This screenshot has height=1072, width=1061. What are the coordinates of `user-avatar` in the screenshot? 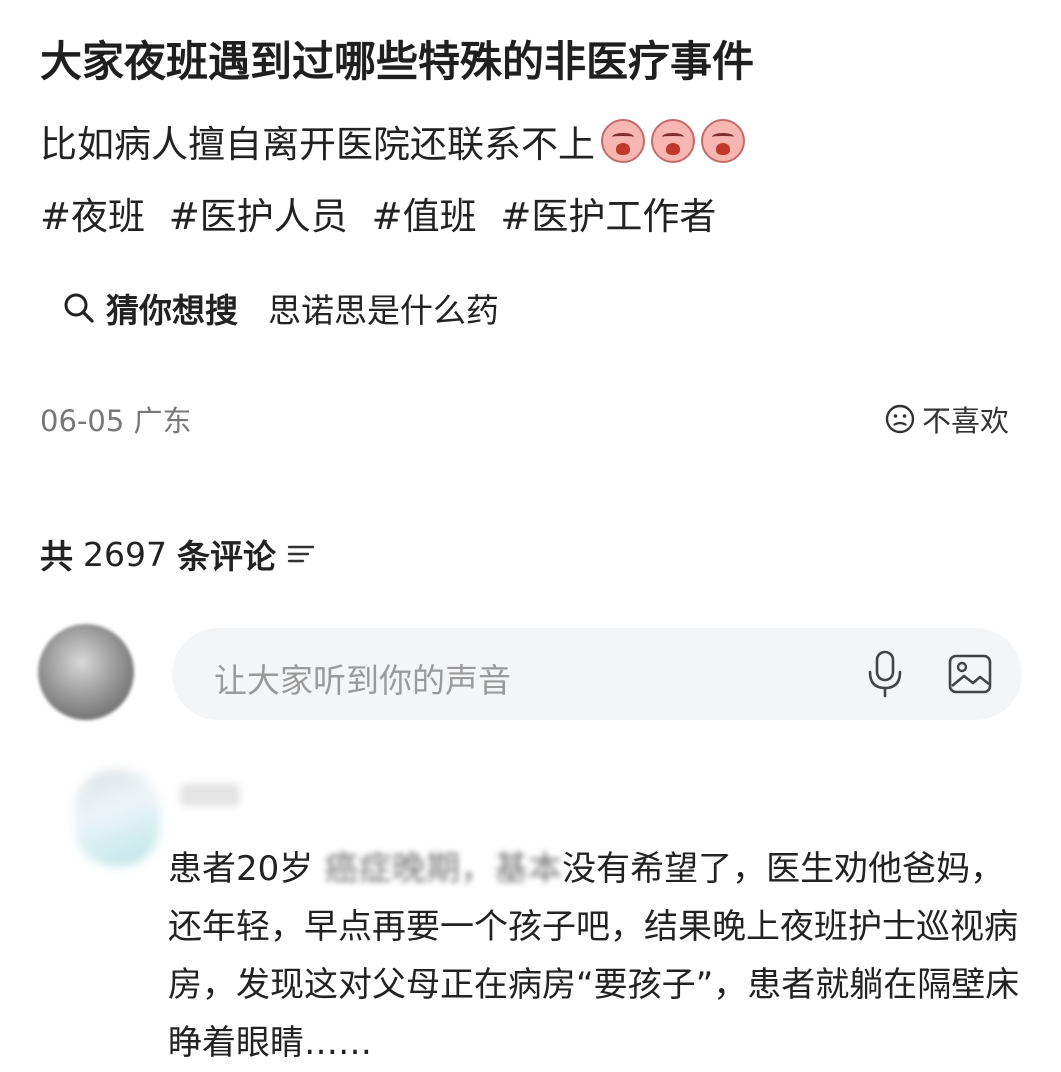 It's located at (86, 672).